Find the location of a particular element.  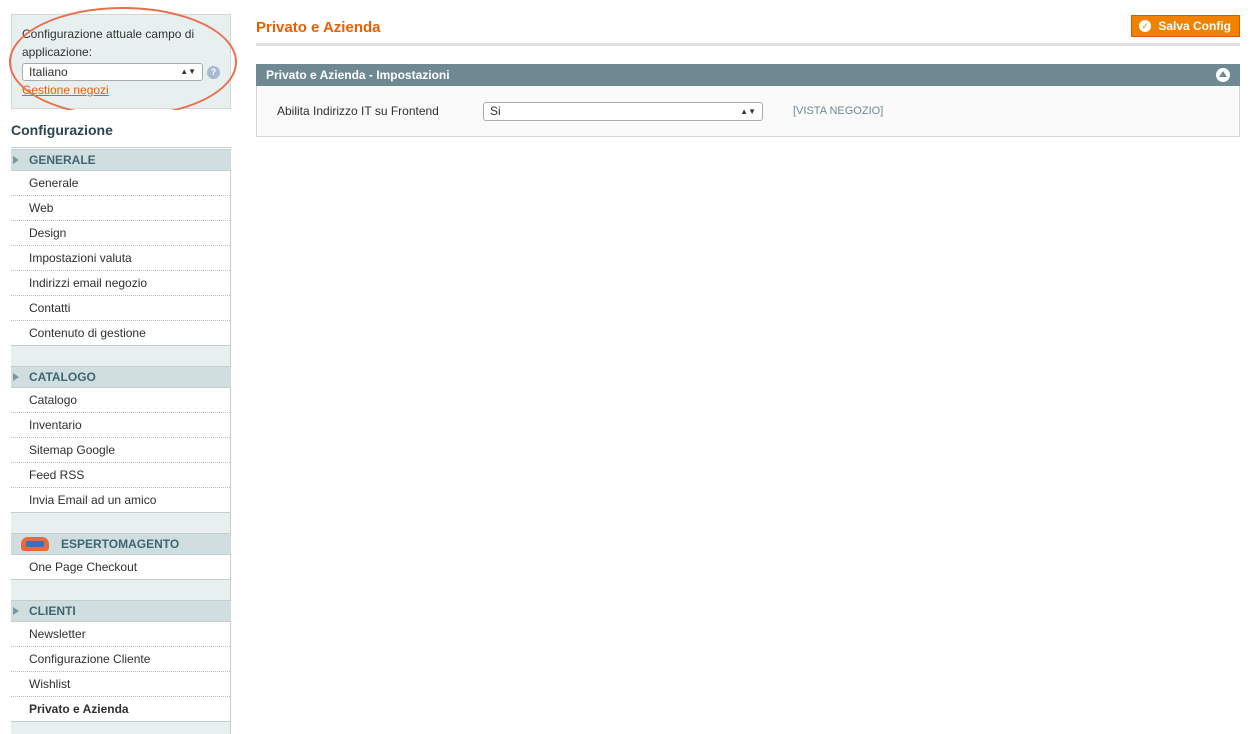

check-icon: ✓ is located at coordinates (1145, 26).